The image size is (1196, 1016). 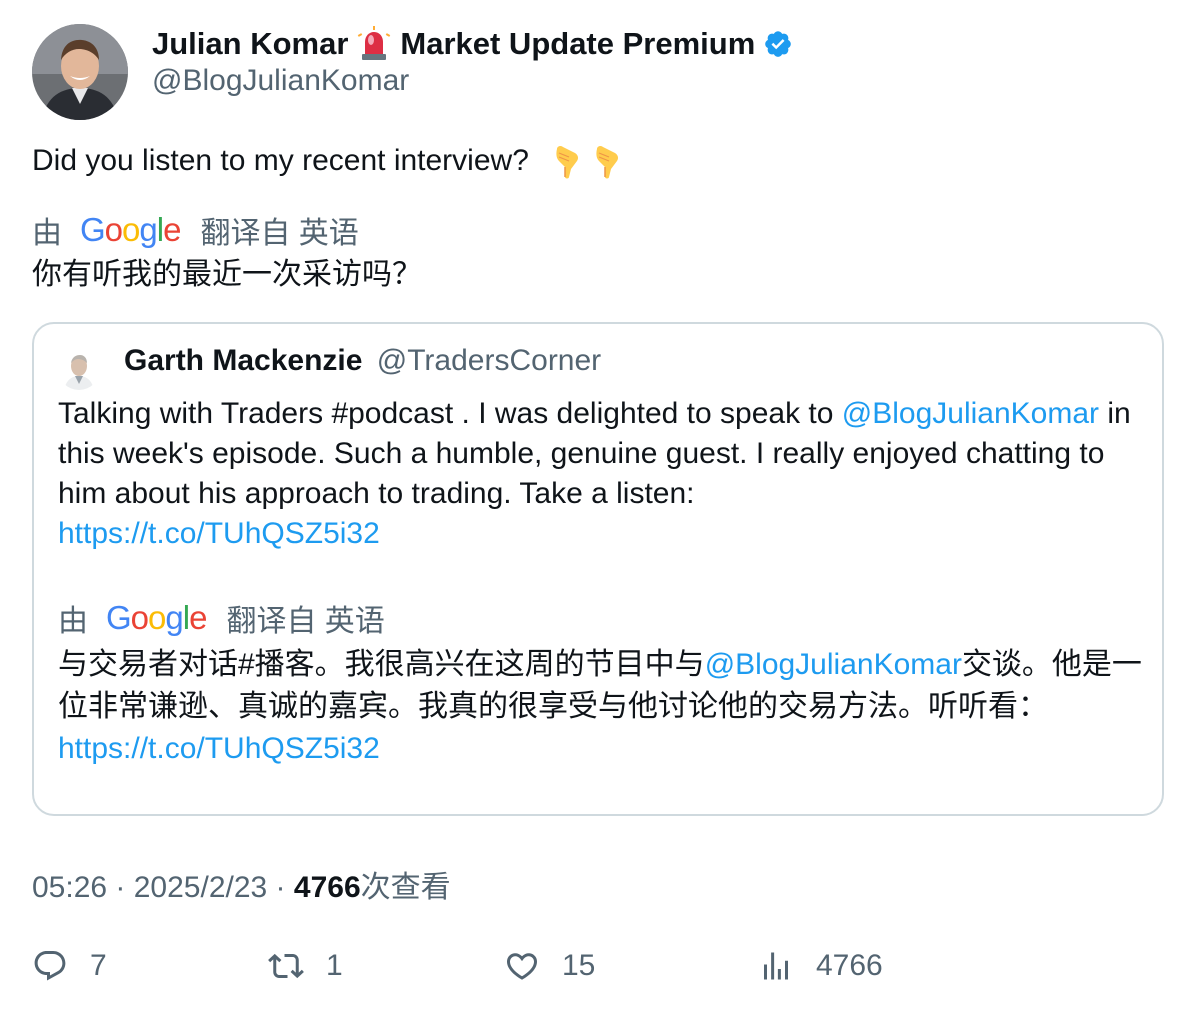 What do you see at coordinates (597, 970) in the screenshot?
I see `tweet-actions: 7 1 15 4766` at bounding box center [597, 970].